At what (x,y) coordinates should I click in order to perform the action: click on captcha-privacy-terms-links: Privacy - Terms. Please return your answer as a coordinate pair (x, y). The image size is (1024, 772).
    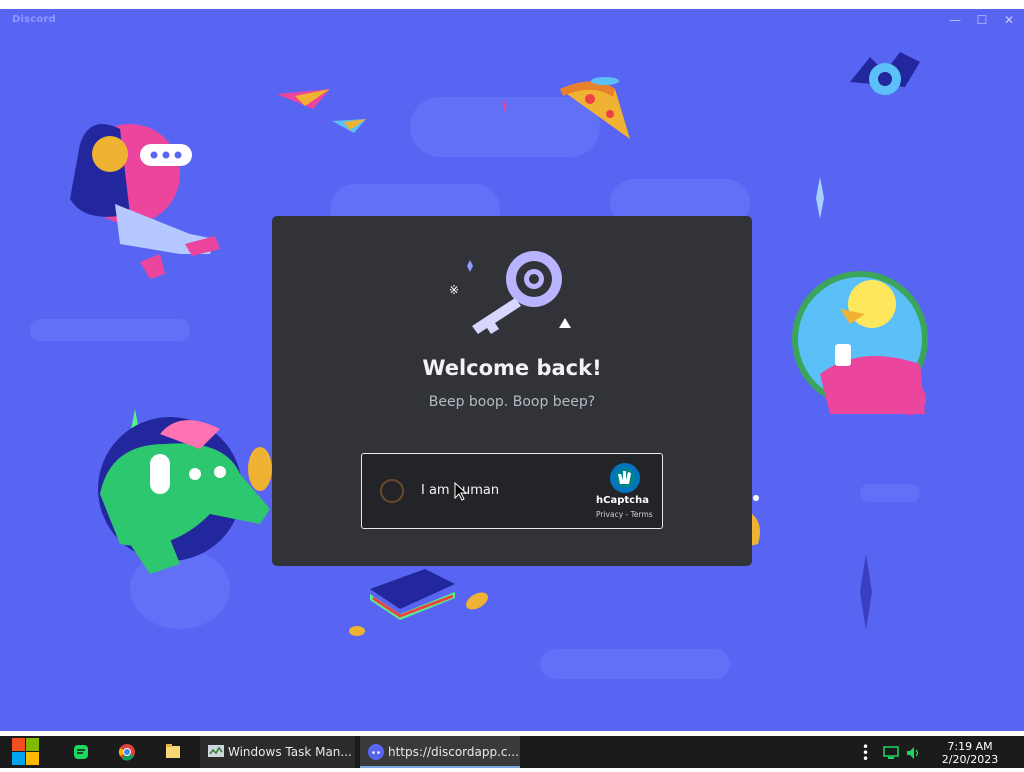
    Looking at the image, I should click on (624, 514).